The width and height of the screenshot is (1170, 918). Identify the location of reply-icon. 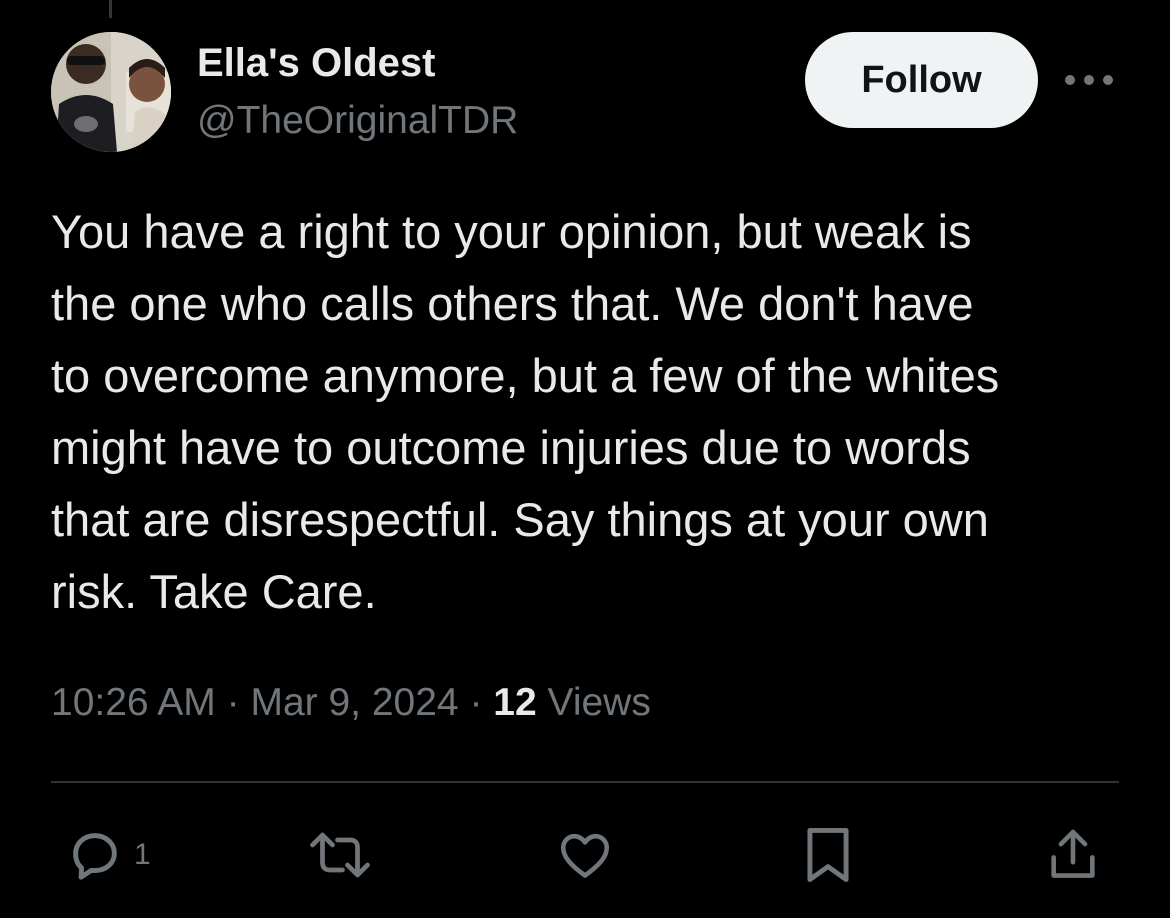
(95, 856).